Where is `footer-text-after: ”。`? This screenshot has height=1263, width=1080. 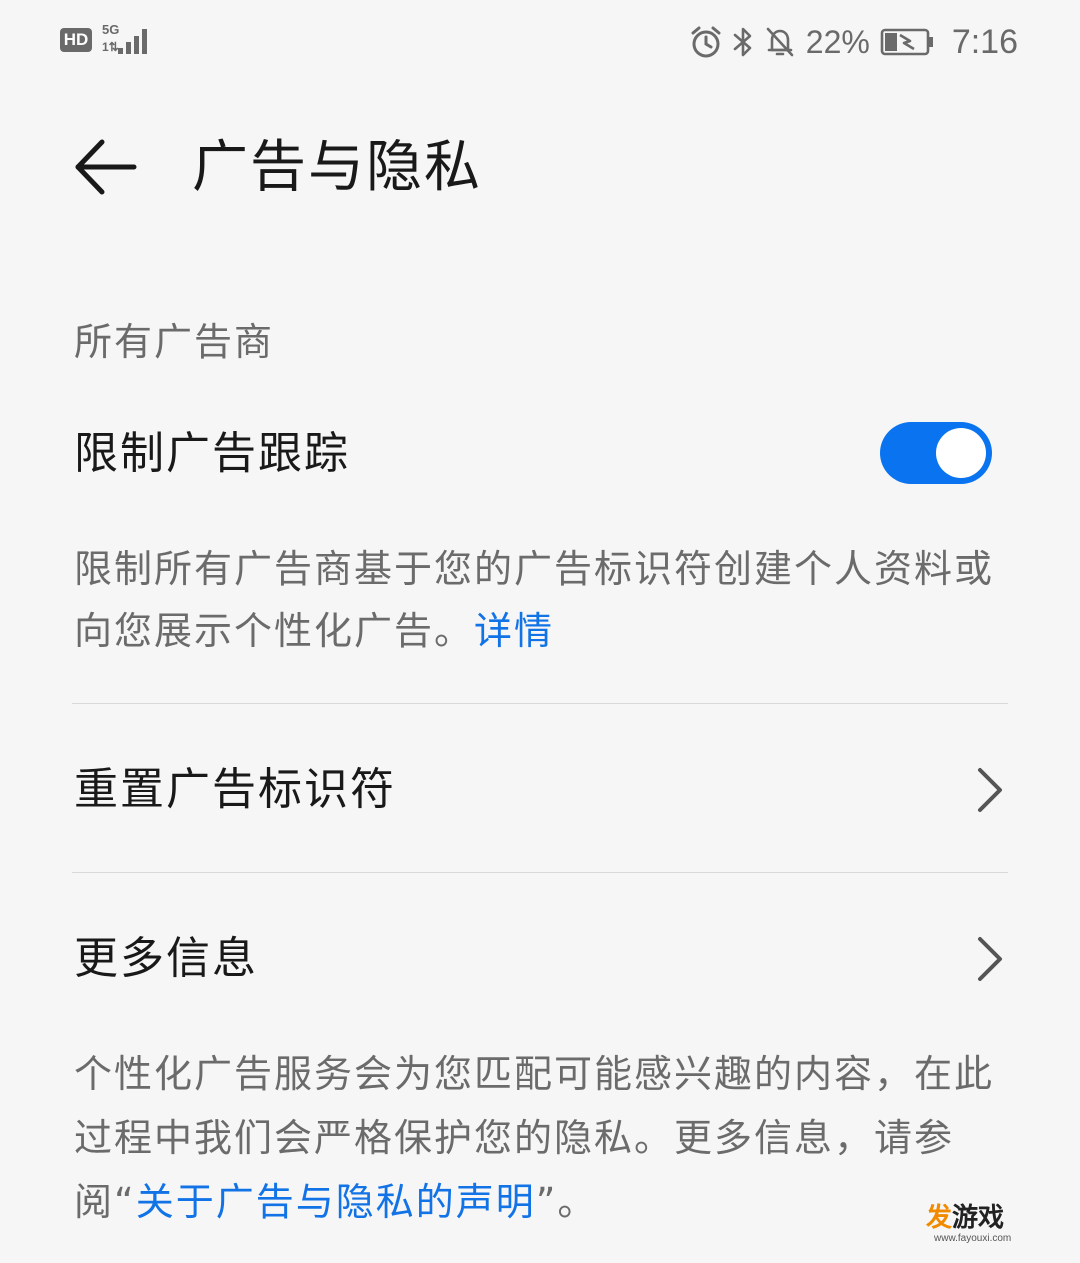
footer-text-after: ”。 is located at coordinates (566, 1202).